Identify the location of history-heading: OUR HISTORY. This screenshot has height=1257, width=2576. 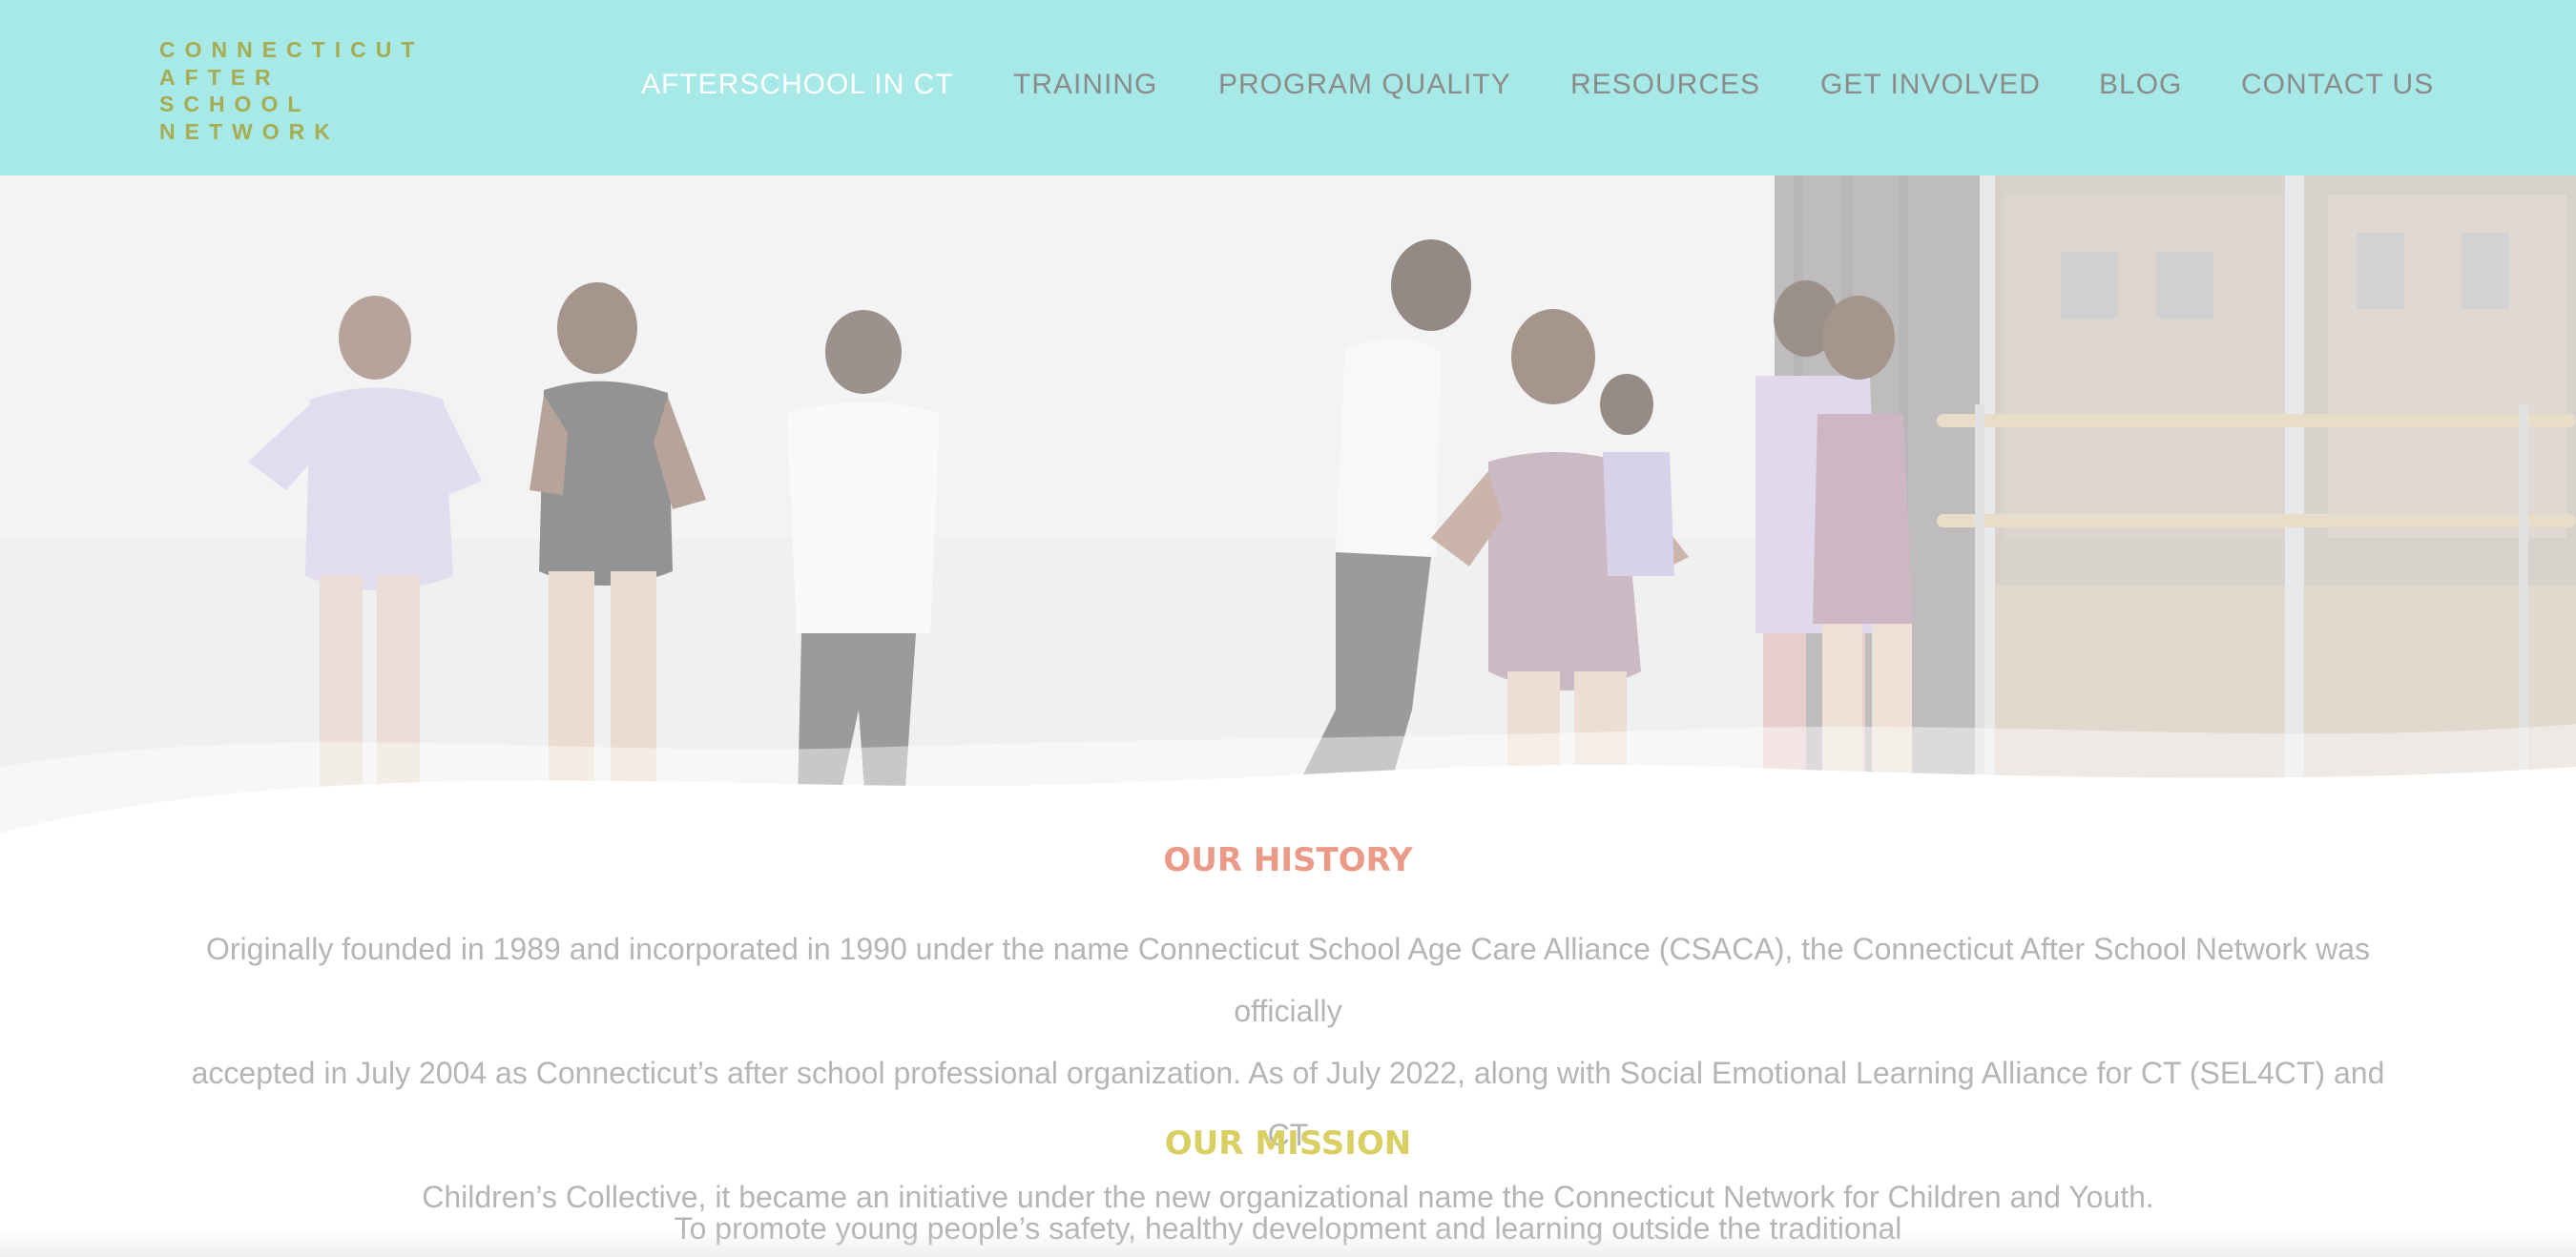
(1288, 860).